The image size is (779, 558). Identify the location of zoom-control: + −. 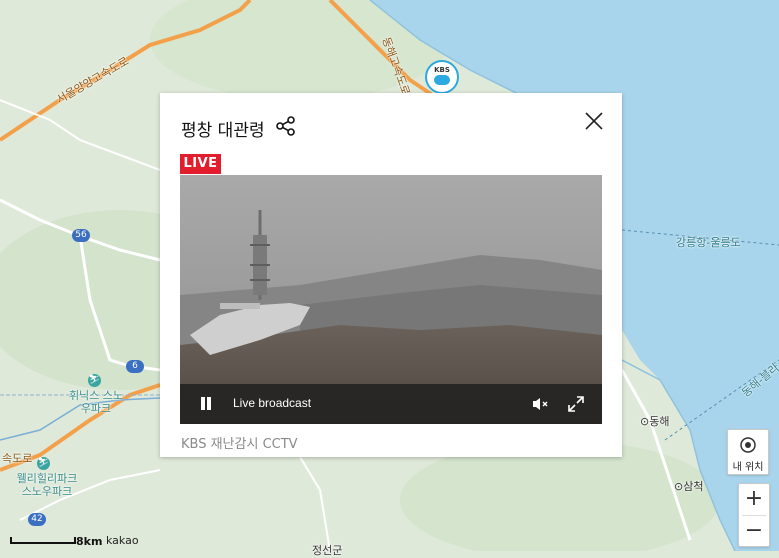
(754, 515).